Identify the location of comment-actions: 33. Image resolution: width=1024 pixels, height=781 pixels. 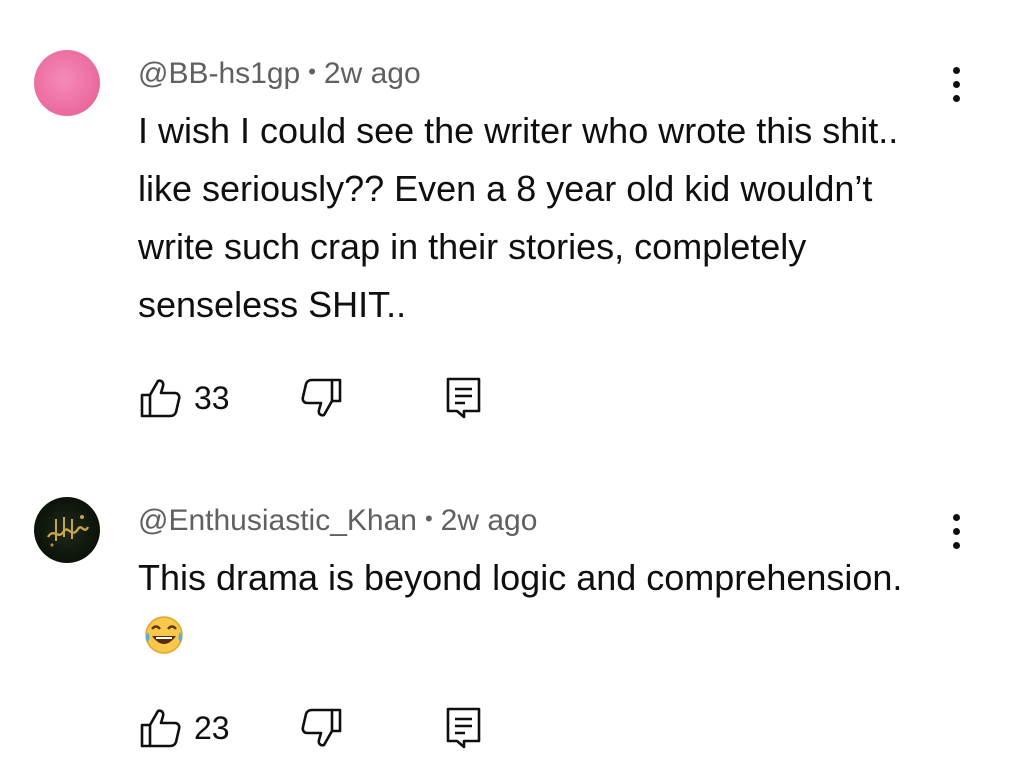
(338, 398).